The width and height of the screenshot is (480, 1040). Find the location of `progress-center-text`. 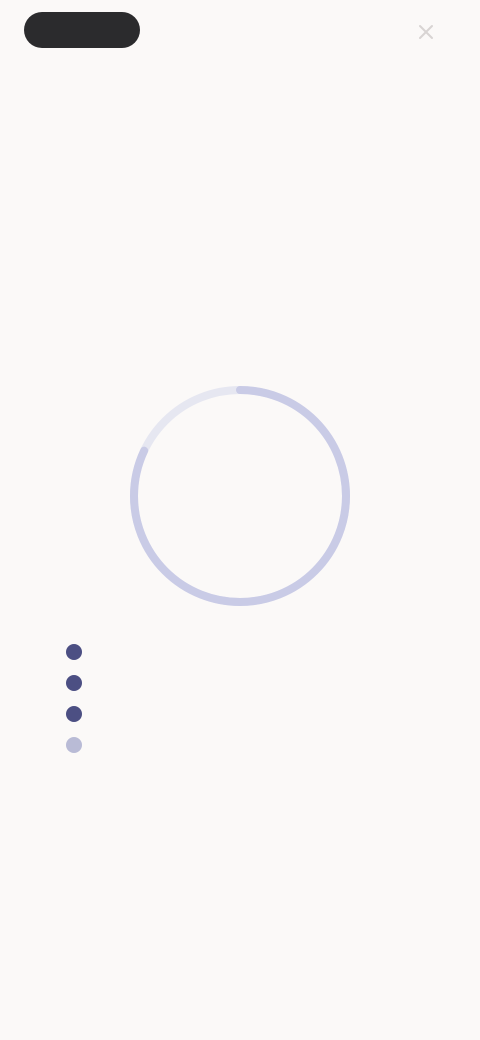

progress-center-text is located at coordinates (240, 496).